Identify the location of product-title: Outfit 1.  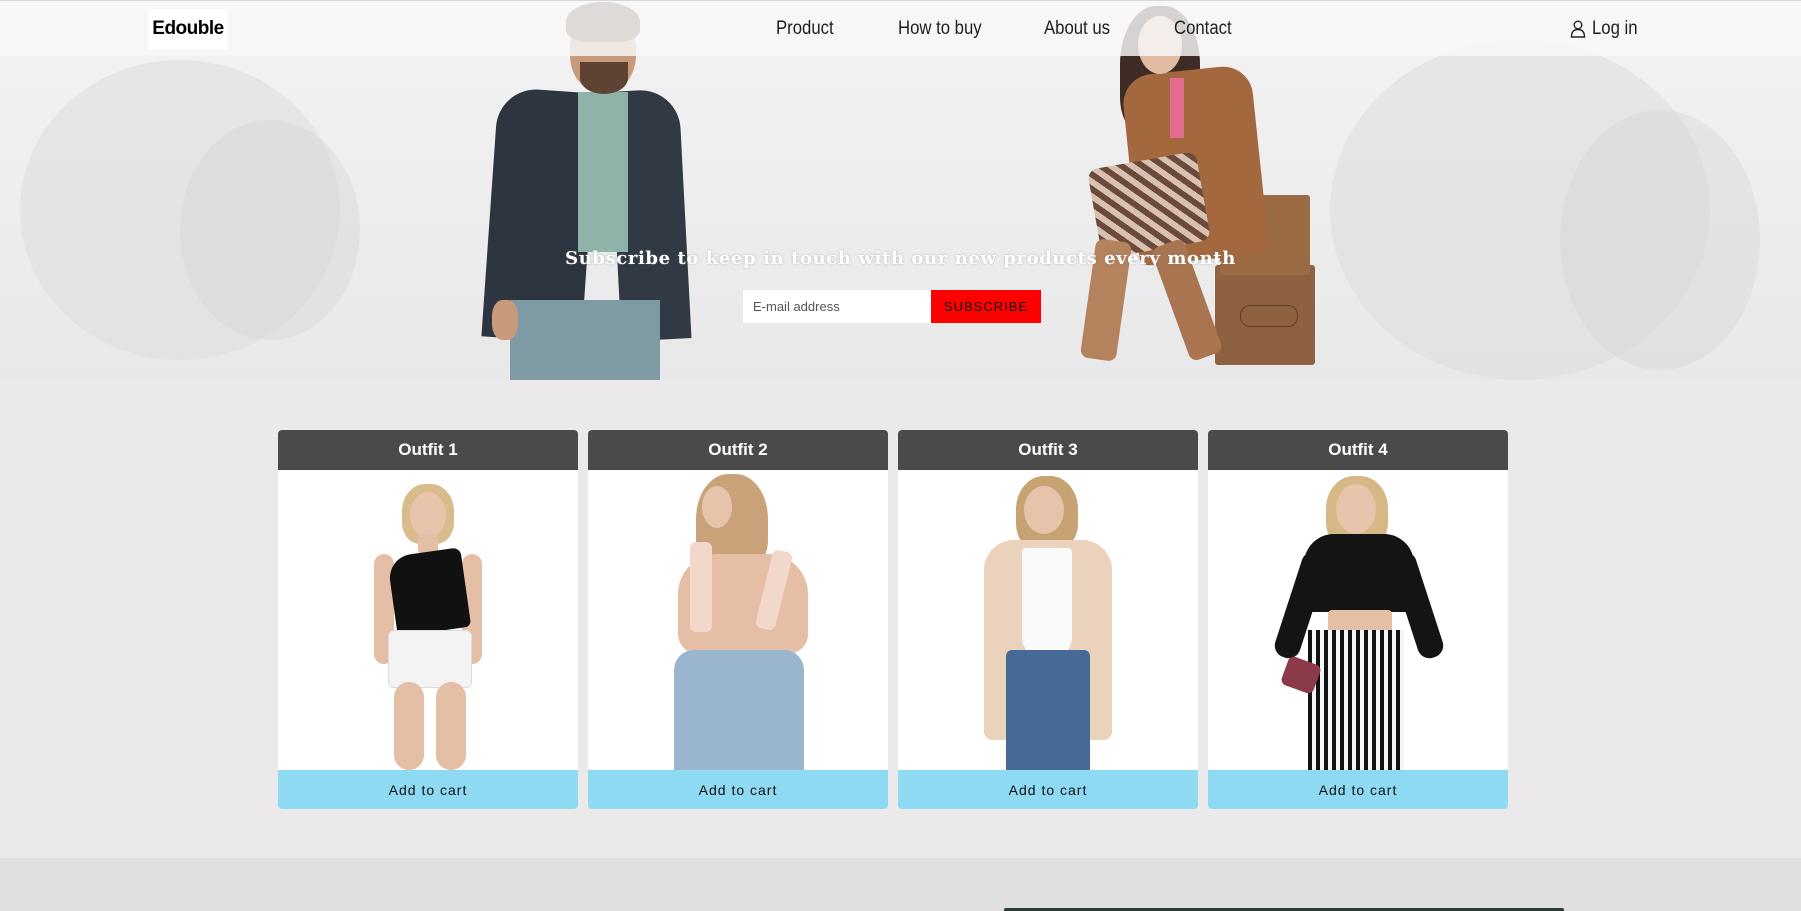
(428, 450).